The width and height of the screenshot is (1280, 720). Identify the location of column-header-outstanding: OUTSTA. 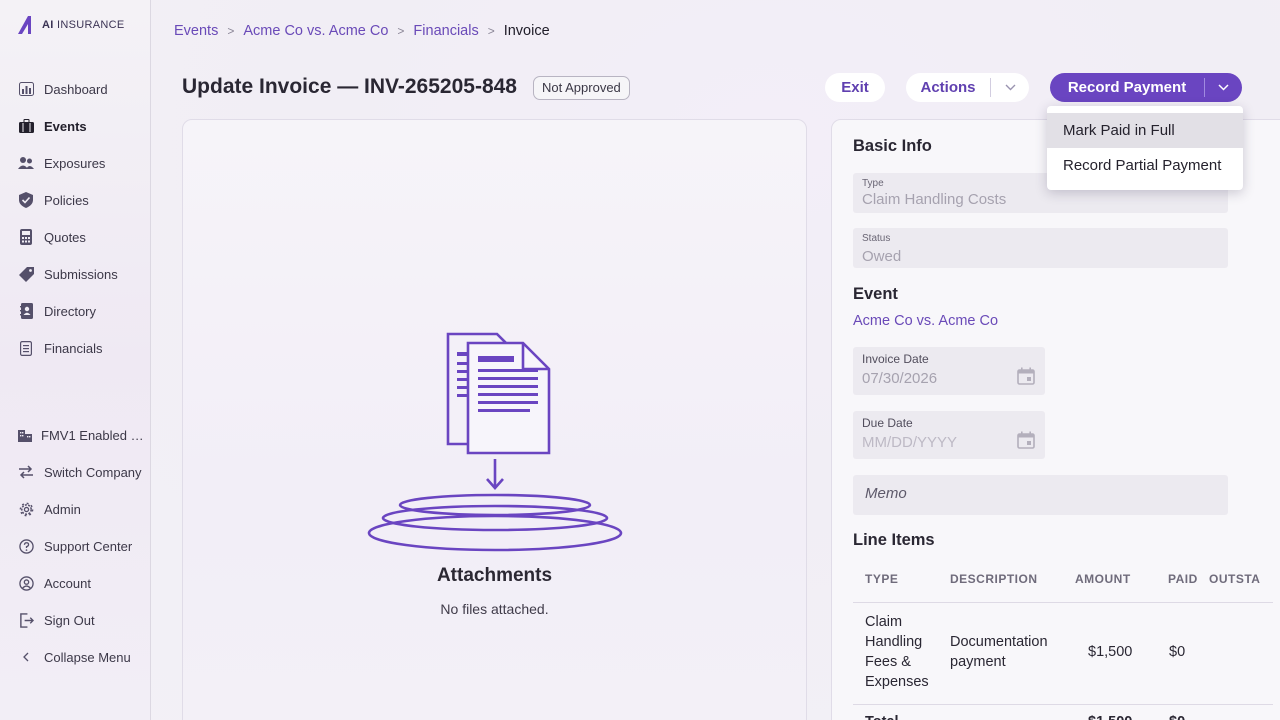
(1234, 579).